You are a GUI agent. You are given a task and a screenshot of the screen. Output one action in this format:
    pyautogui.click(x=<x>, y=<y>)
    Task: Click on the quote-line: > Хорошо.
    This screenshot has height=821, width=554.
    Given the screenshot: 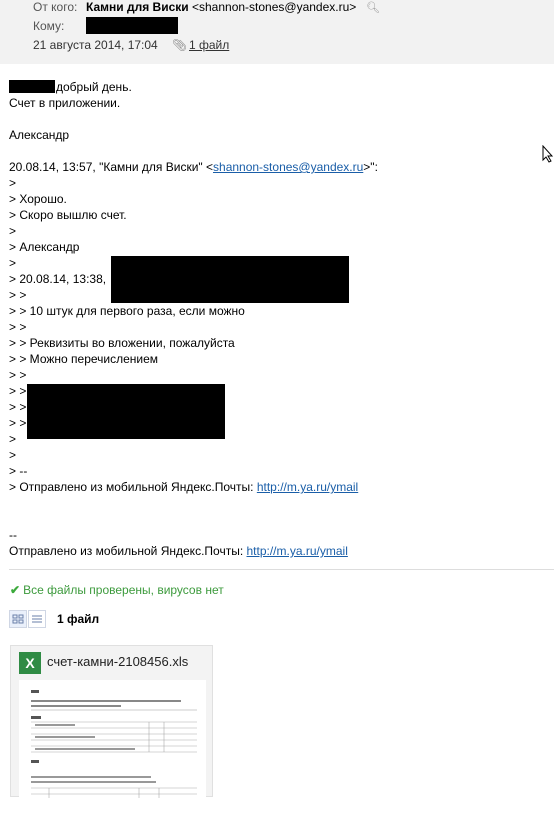 What is the action you would take?
    pyautogui.click(x=38, y=199)
    